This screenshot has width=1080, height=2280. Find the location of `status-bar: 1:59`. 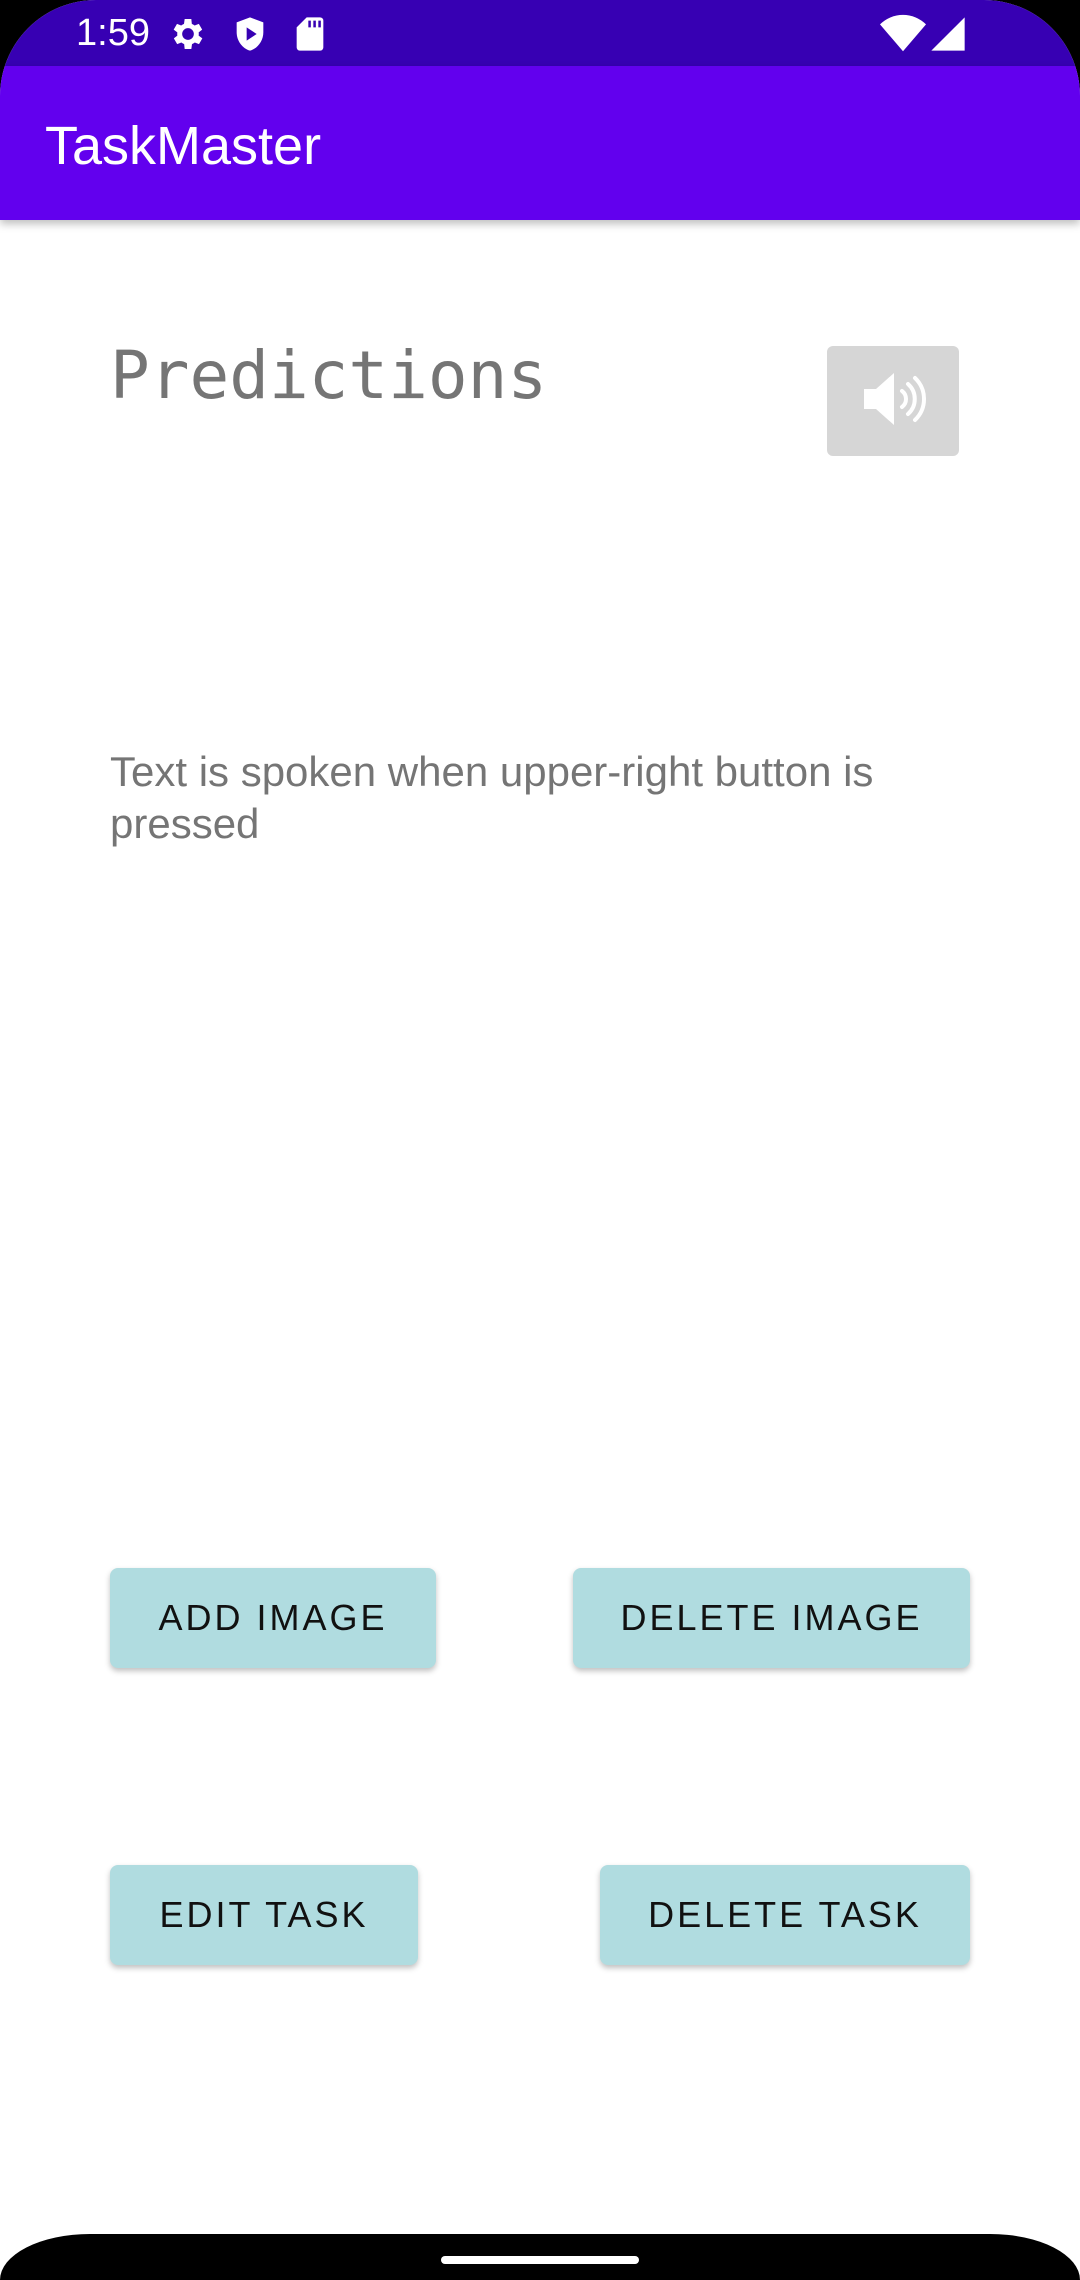

status-bar: 1:59 is located at coordinates (540, 33).